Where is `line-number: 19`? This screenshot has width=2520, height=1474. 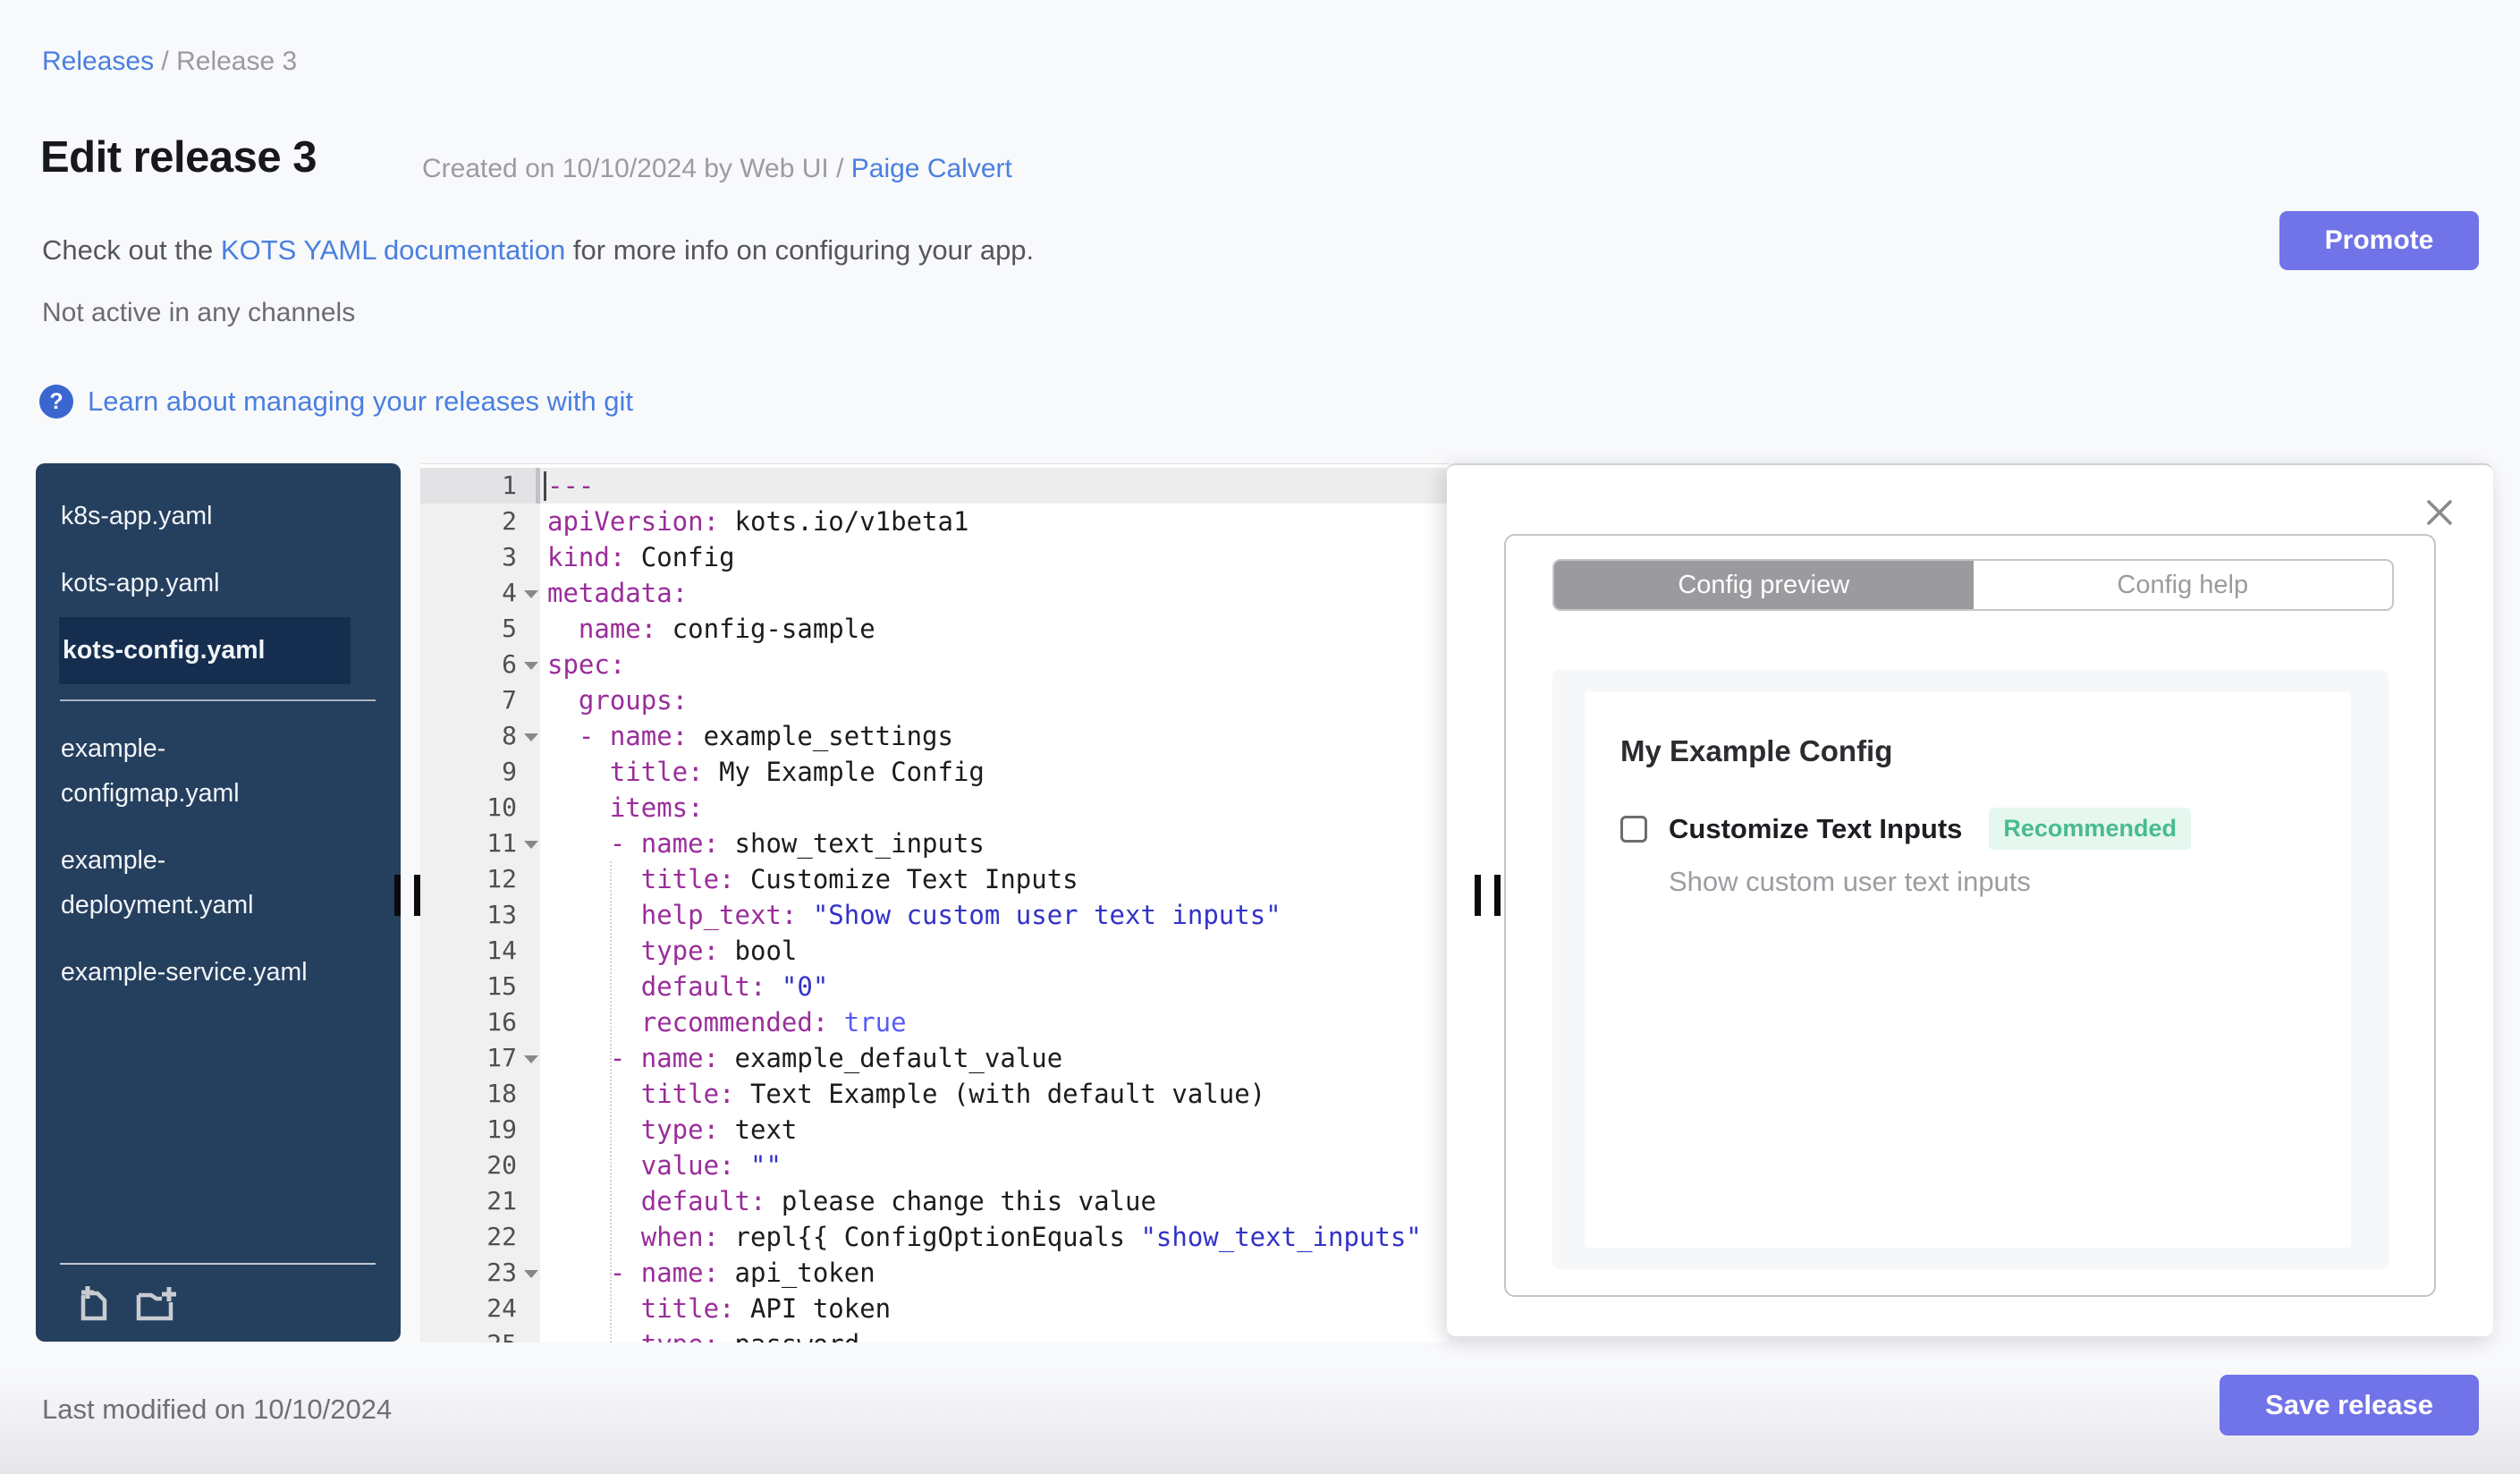
line-number: 19 is located at coordinates (501, 1129).